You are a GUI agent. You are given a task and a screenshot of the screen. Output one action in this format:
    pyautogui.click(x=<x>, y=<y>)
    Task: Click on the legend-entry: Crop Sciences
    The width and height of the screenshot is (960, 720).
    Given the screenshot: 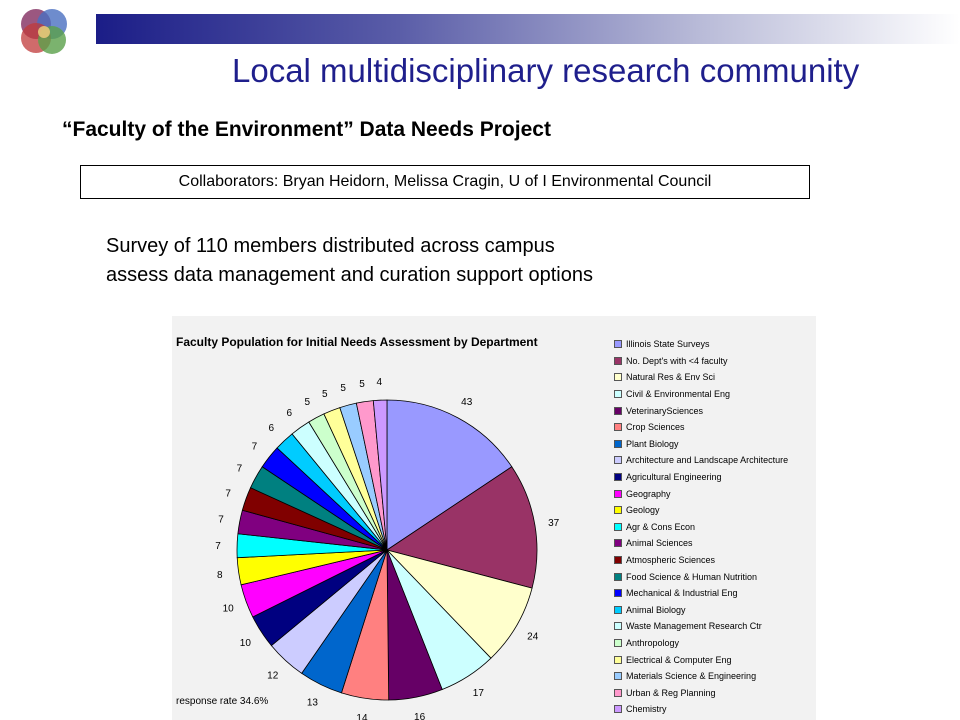 What is the action you would take?
    pyautogui.click(x=714, y=427)
    